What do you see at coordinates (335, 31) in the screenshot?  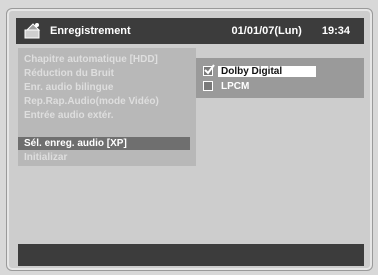 I see `time-display: 19:34` at bounding box center [335, 31].